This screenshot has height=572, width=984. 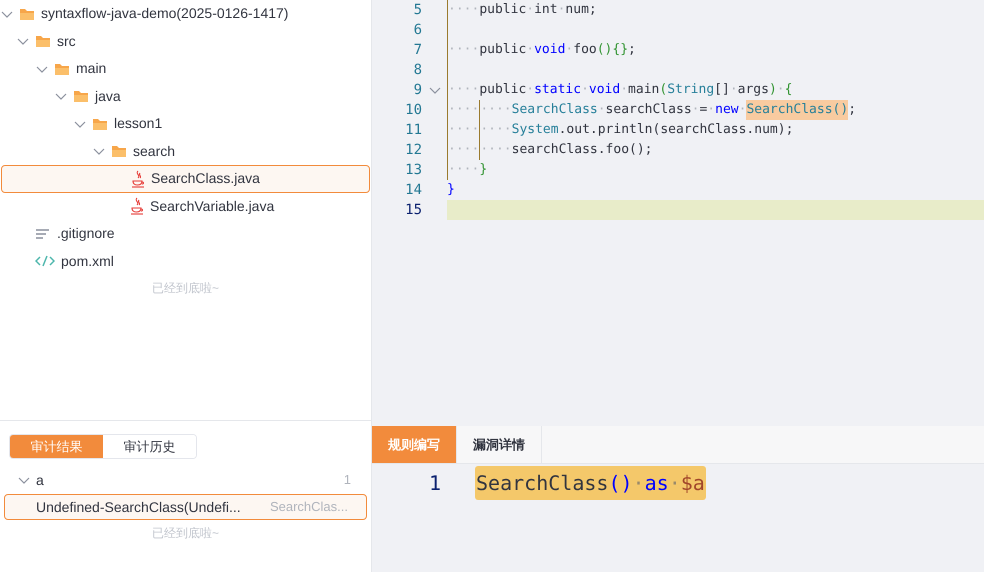 I want to click on line-number: 7, so click(x=417, y=50).